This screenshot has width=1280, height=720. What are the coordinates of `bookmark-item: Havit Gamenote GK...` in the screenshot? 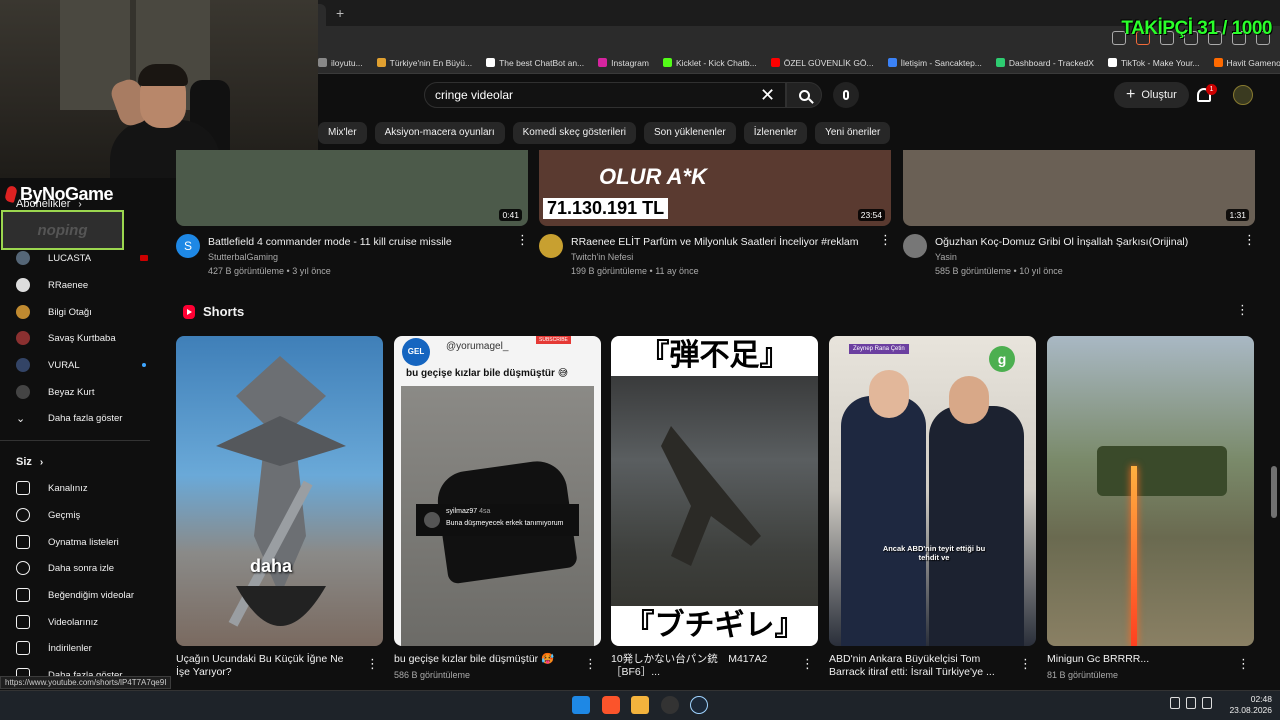 It's located at (1246, 63).